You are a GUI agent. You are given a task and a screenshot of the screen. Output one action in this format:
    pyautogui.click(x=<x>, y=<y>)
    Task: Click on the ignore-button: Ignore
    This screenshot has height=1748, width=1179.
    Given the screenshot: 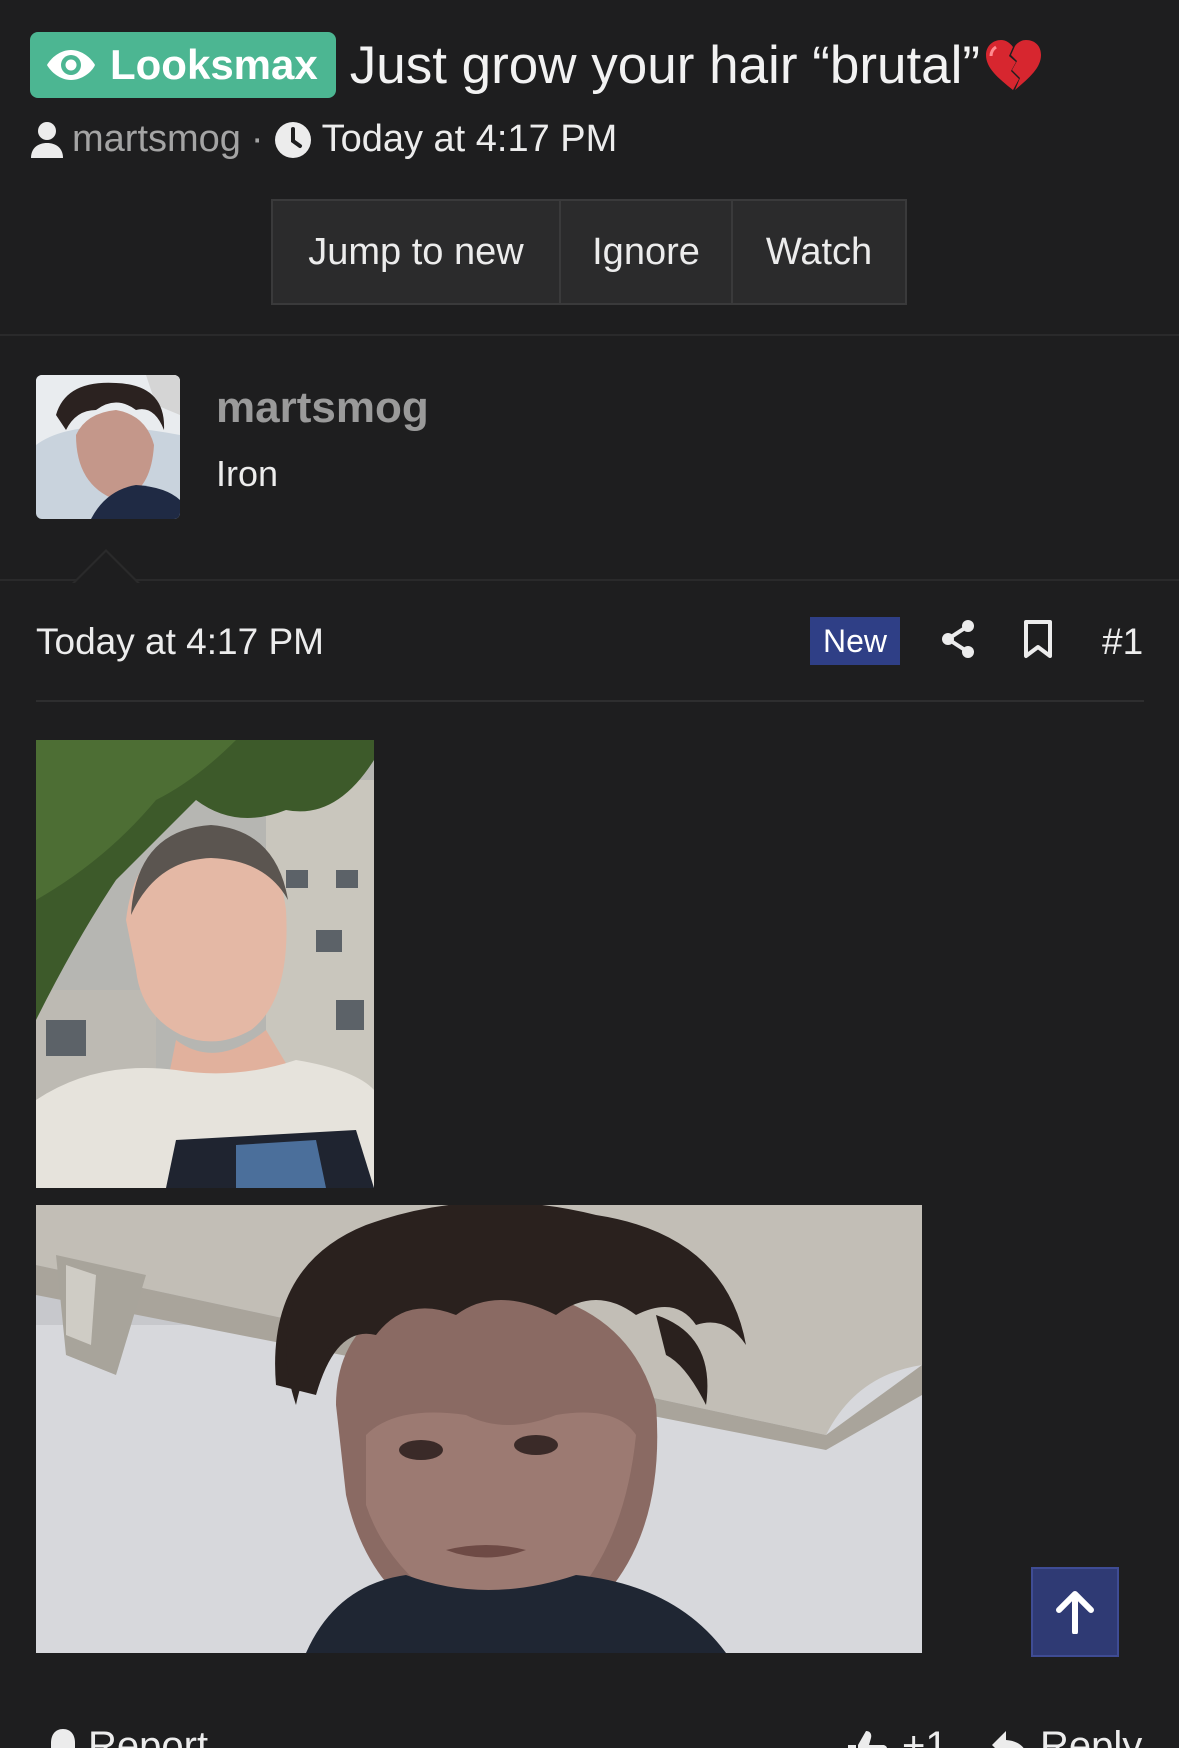 What is the action you would take?
    pyautogui.click(x=647, y=252)
    